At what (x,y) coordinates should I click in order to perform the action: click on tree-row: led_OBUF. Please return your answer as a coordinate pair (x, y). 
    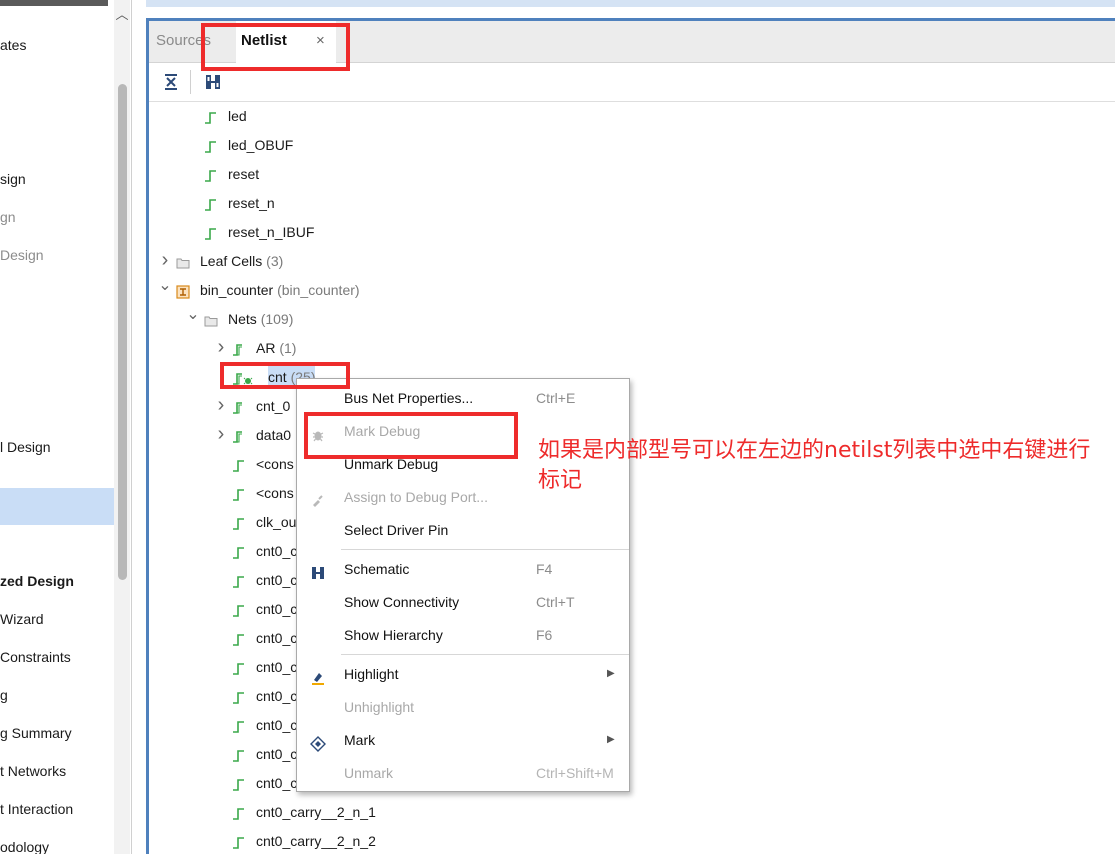
    Looking at the image, I should click on (300, 145).